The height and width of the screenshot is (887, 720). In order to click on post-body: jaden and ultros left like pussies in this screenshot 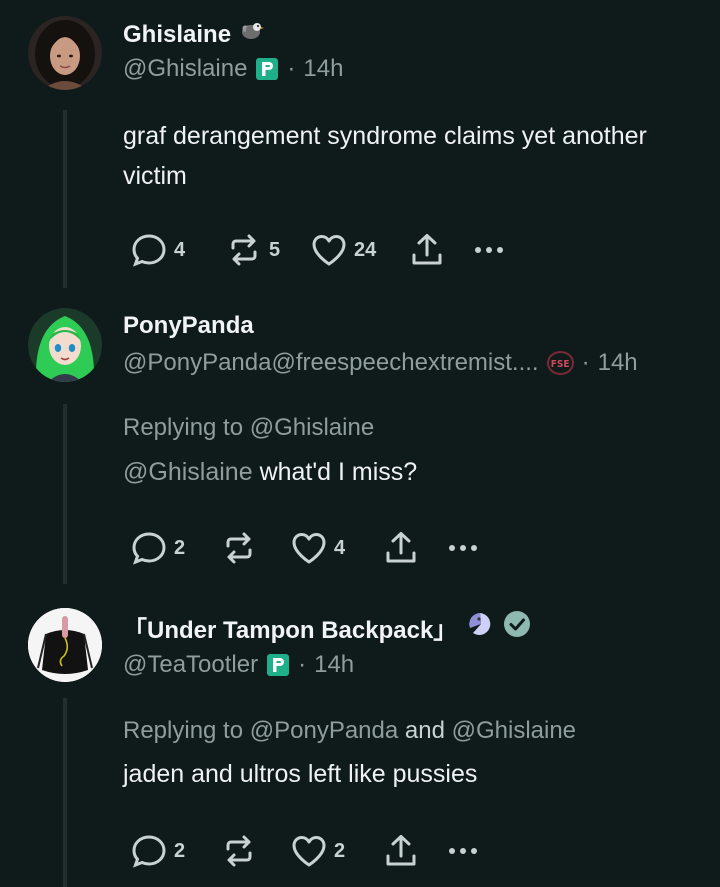, I will do `click(300, 774)`.